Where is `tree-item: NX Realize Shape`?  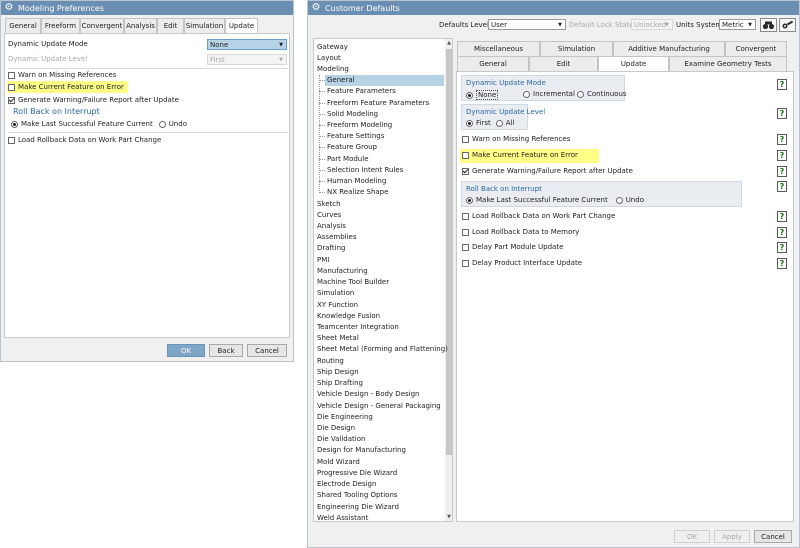
tree-item: NX Realize Shape is located at coordinates (384, 192).